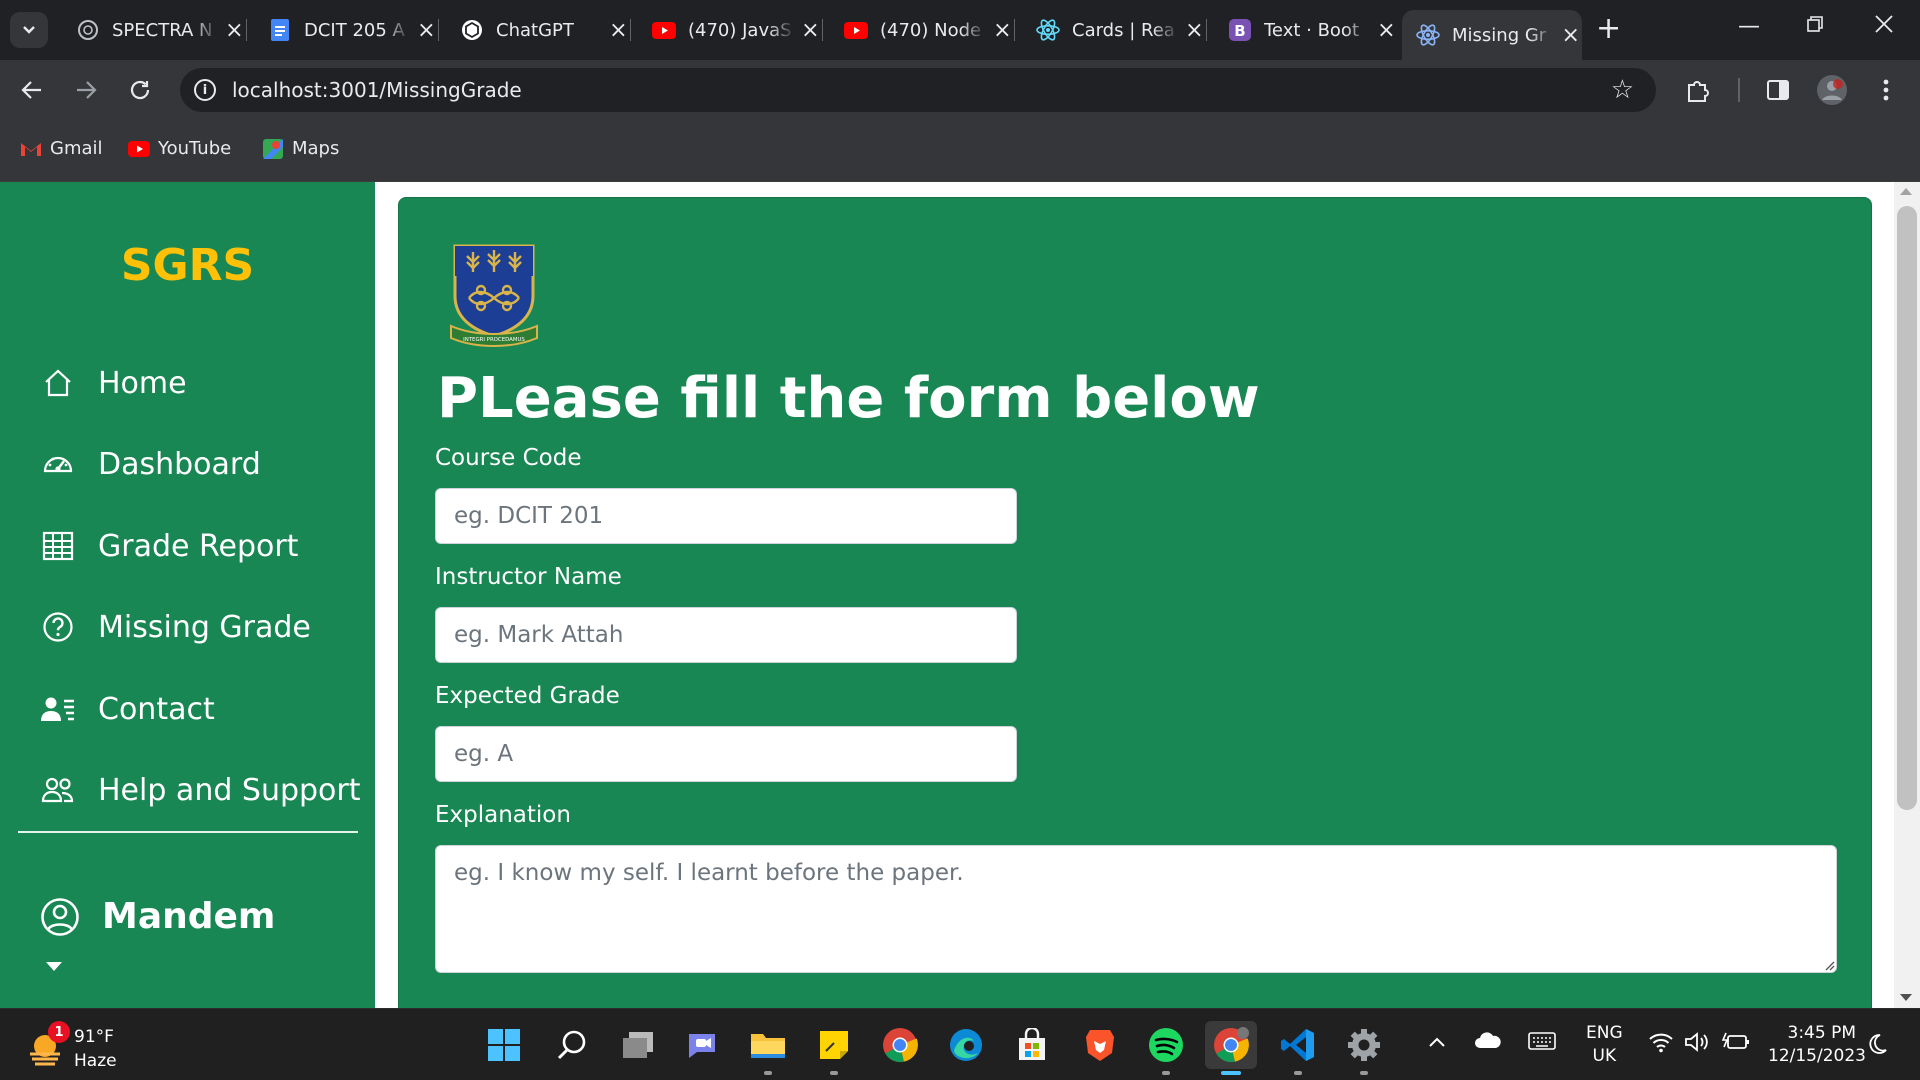 This screenshot has width=1920, height=1080. Describe the element at coordinates (1488, 1042) in the screenshot. I see `onedrive-cloud-icon` at that location.